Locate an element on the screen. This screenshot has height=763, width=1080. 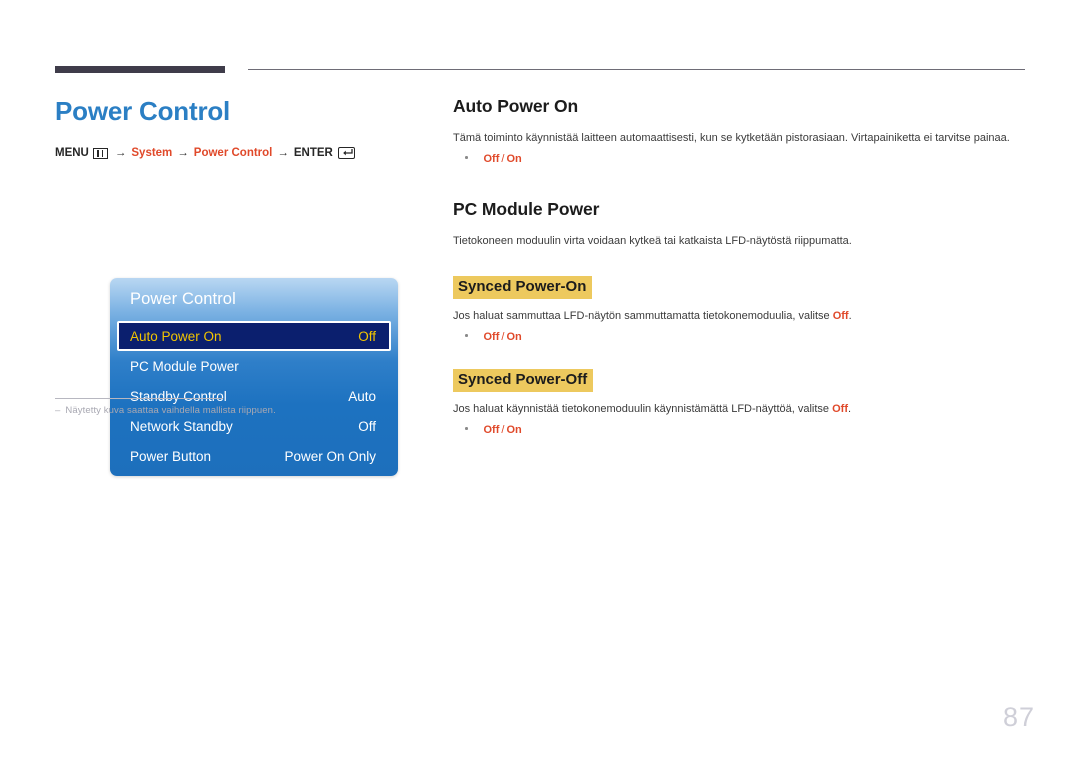
section-heading-auto-power-on: Auto Power On is located at coordinates (516, 106).